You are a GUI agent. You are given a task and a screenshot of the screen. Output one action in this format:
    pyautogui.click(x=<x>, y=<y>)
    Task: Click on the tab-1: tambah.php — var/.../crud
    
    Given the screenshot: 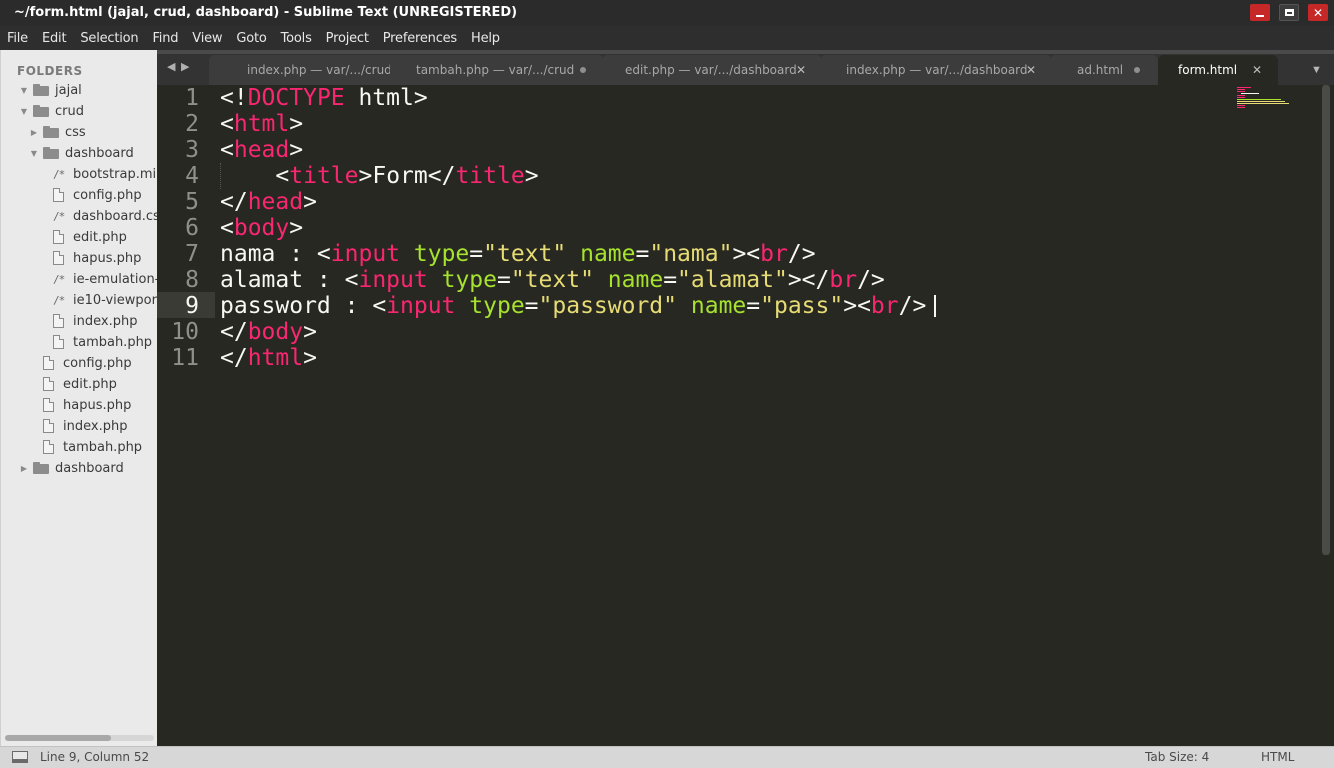 What is the action you would take?
    pyautogui.click(x=497, y=70)
    